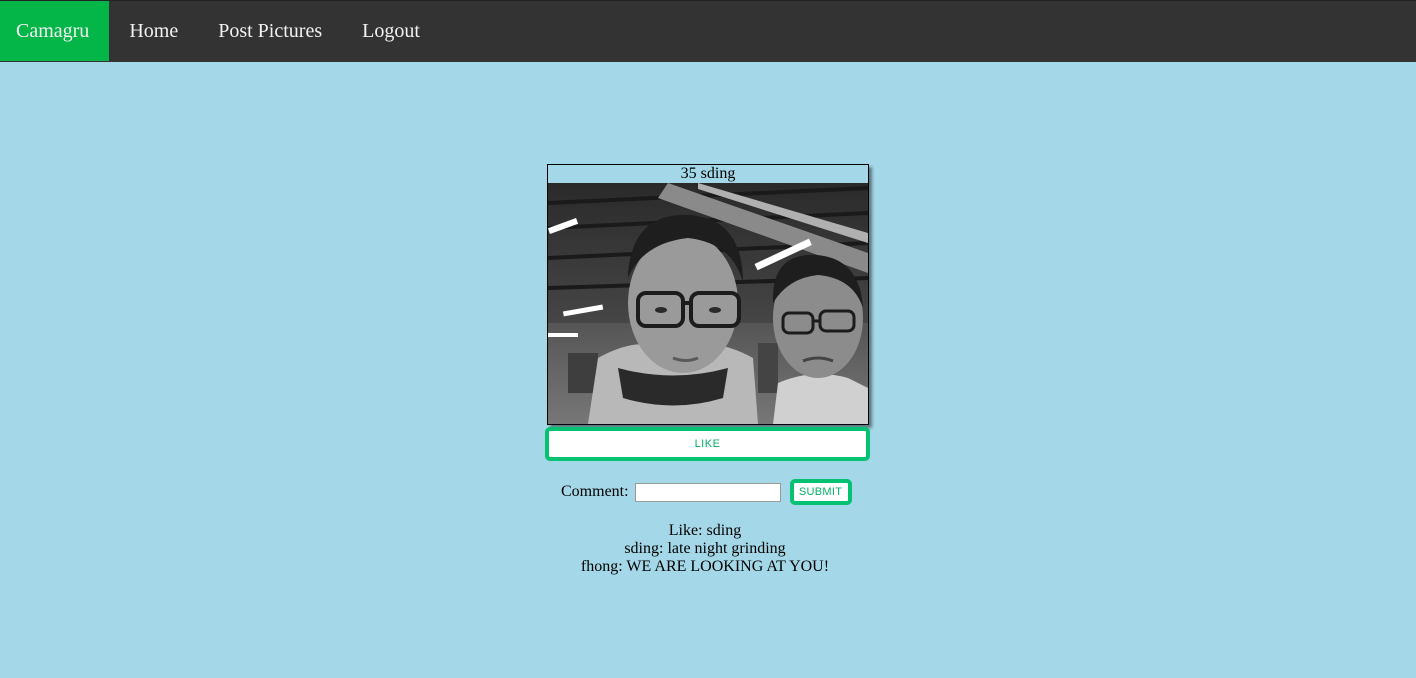 The height and width of the screenshot is (678, 1416). What do you see at coordinates (707, 444) in the screenshot?
I see `like-button: LIKE` at bounding box center [707, 444].